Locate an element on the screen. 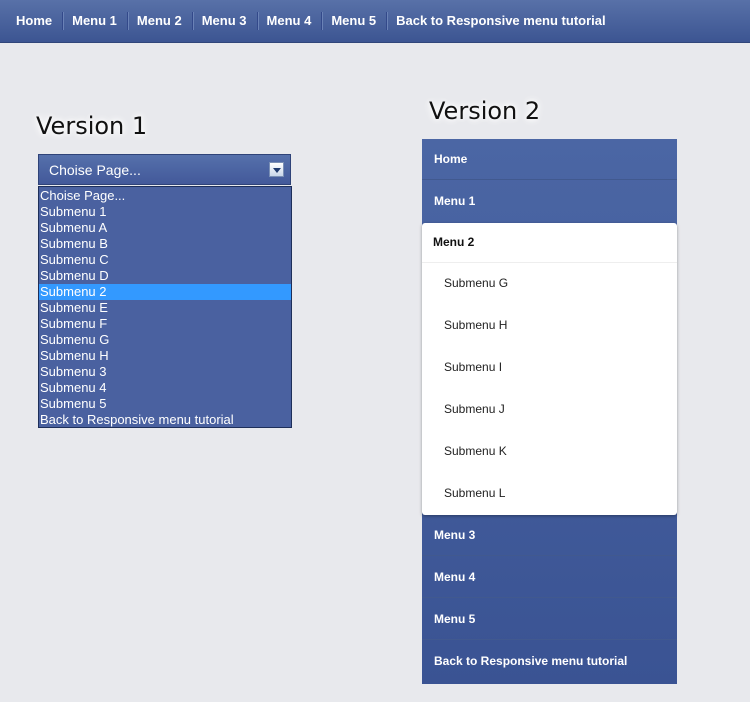 The height and width of the screenshot is (702, 750). submenu-item-k: Submenu K is located at coordinates (475, 451).